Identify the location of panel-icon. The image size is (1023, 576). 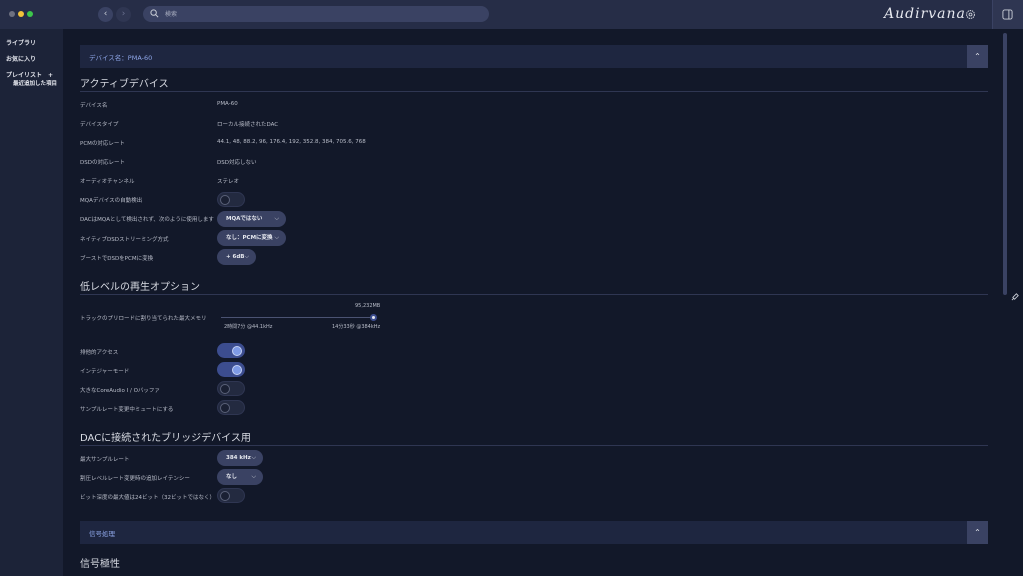
(1007, 14).